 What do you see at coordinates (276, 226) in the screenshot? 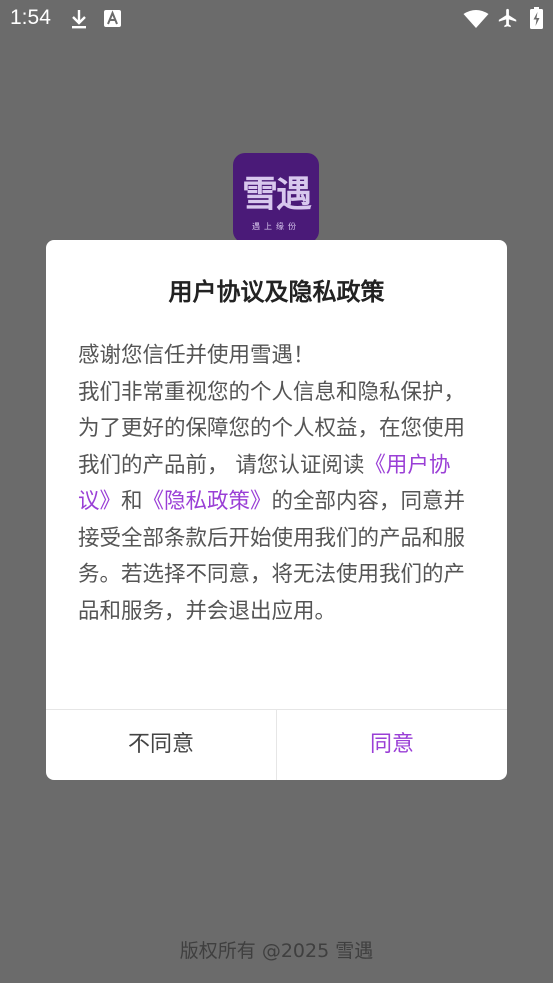
I see `app-logo-subtext: 遇上缘份` at bounding box center [276, 226].